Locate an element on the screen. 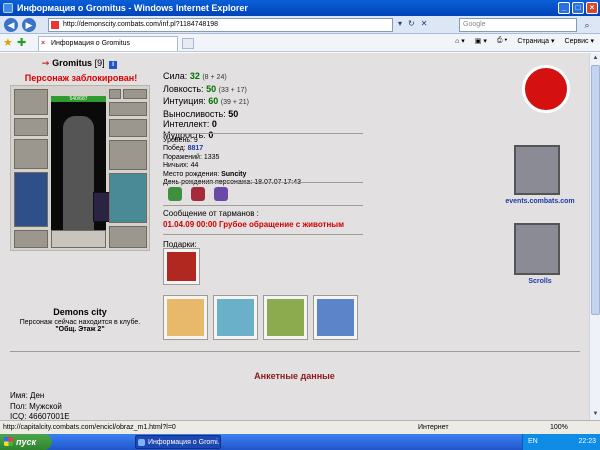 This screenshot has width=600, height=450. new-tab-button is located at coordinates (188, 43).